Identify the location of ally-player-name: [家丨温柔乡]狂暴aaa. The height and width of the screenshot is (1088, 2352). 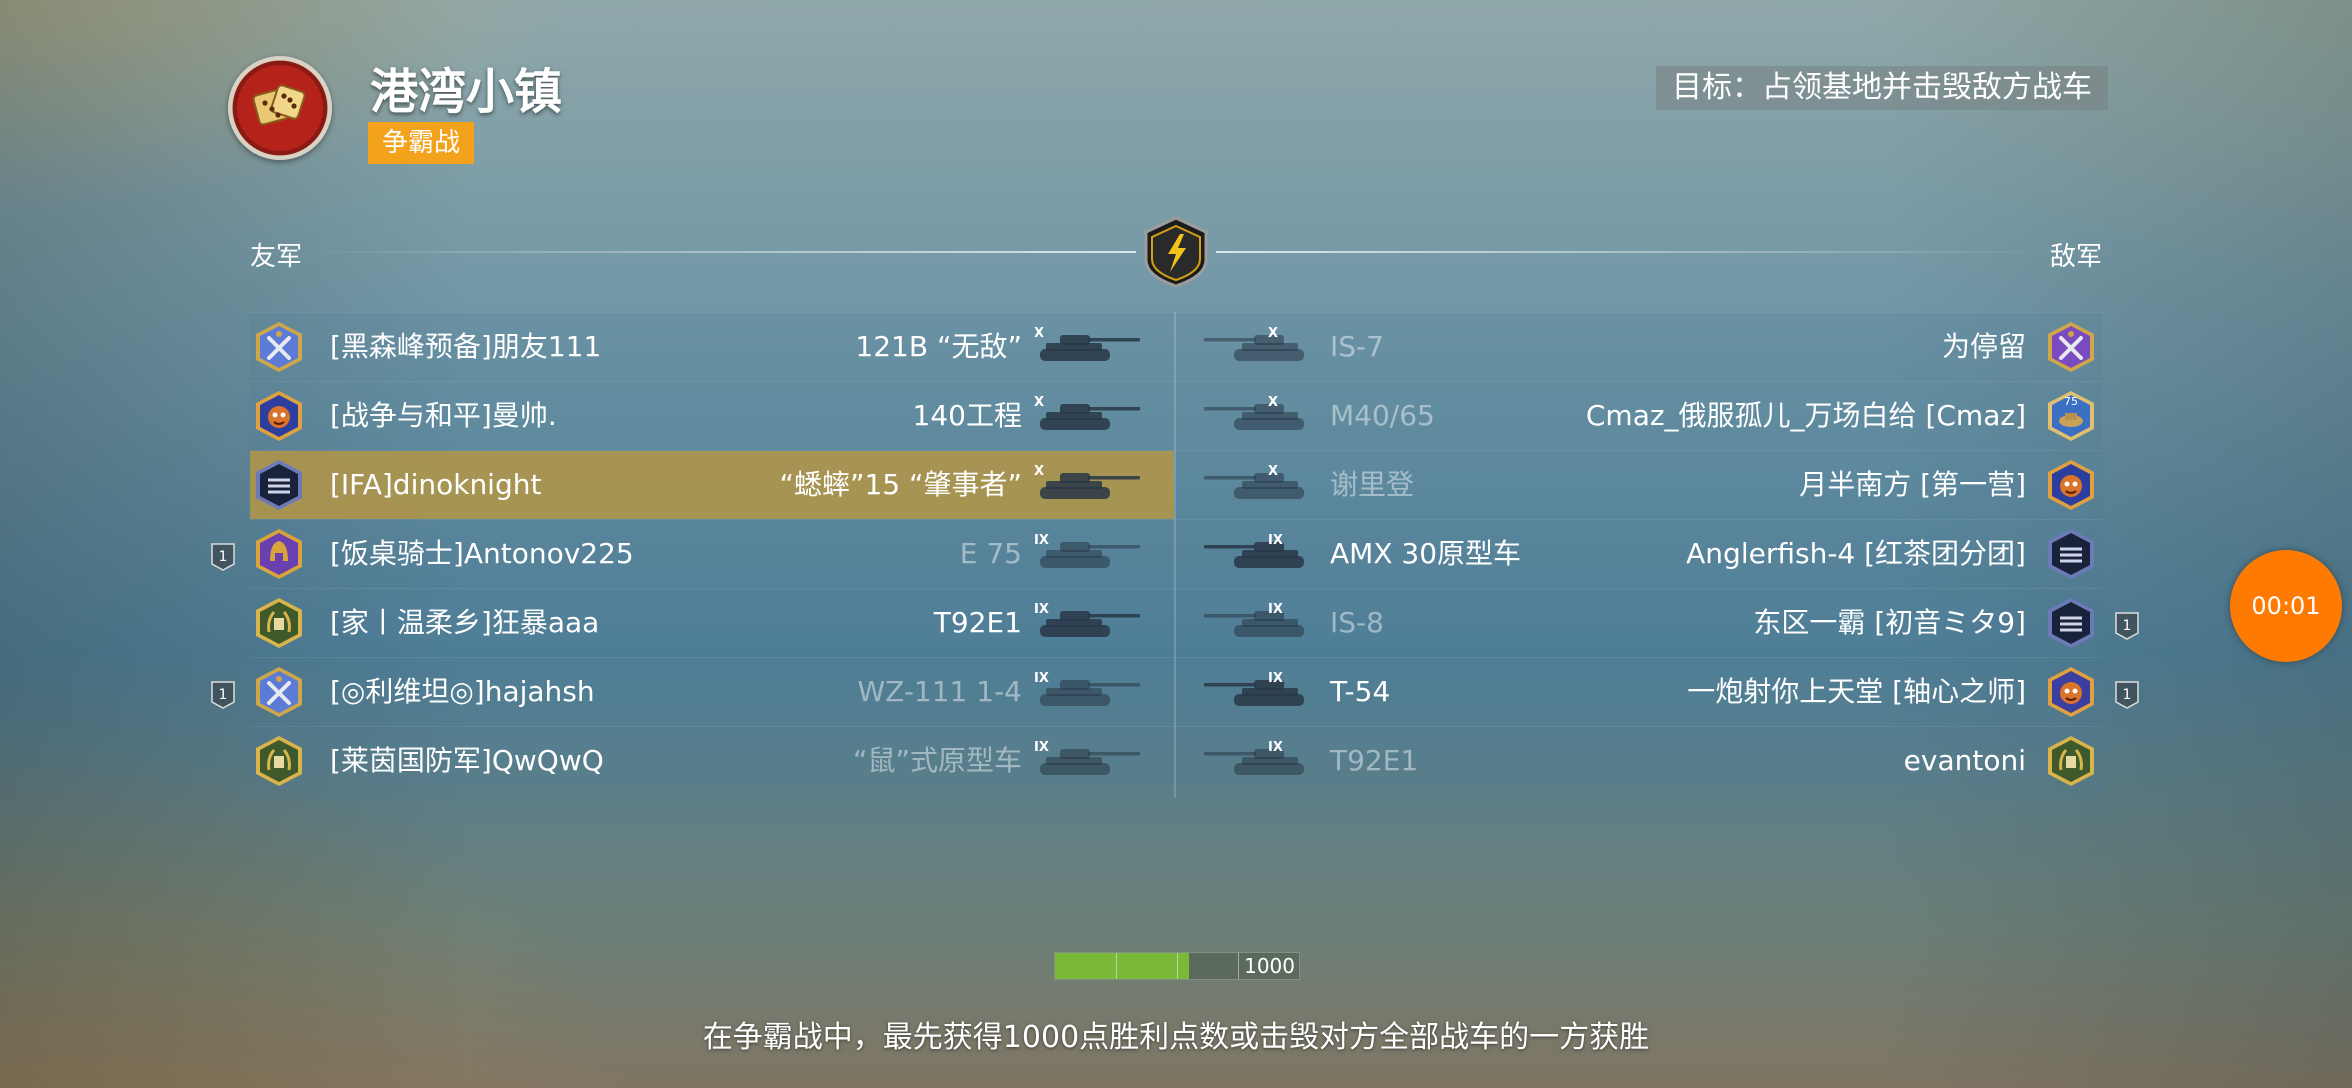
(465, 622).